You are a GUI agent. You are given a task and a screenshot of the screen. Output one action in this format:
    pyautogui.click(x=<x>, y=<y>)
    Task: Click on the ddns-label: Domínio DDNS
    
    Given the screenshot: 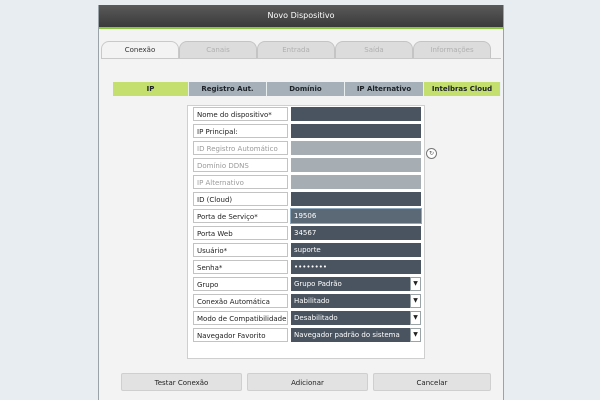 What is the action you would take?
    pyautogui.click(x=240, y=165)
    